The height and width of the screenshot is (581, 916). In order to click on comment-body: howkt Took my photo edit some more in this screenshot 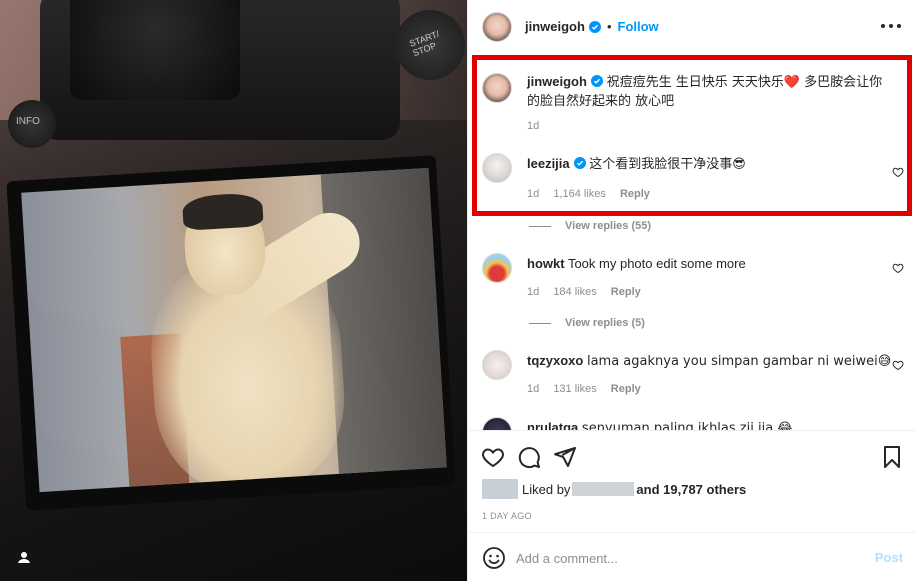, I will do `click(709, 264)`.